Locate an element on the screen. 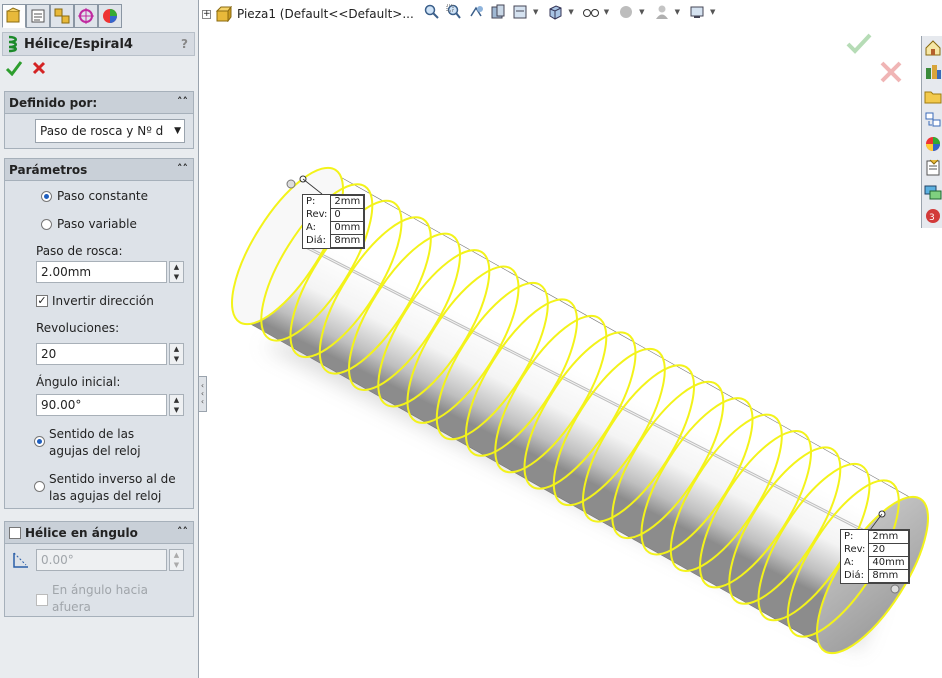 The image size is (942, 678). file-explorer-icon is located at coordinates (933, 96).